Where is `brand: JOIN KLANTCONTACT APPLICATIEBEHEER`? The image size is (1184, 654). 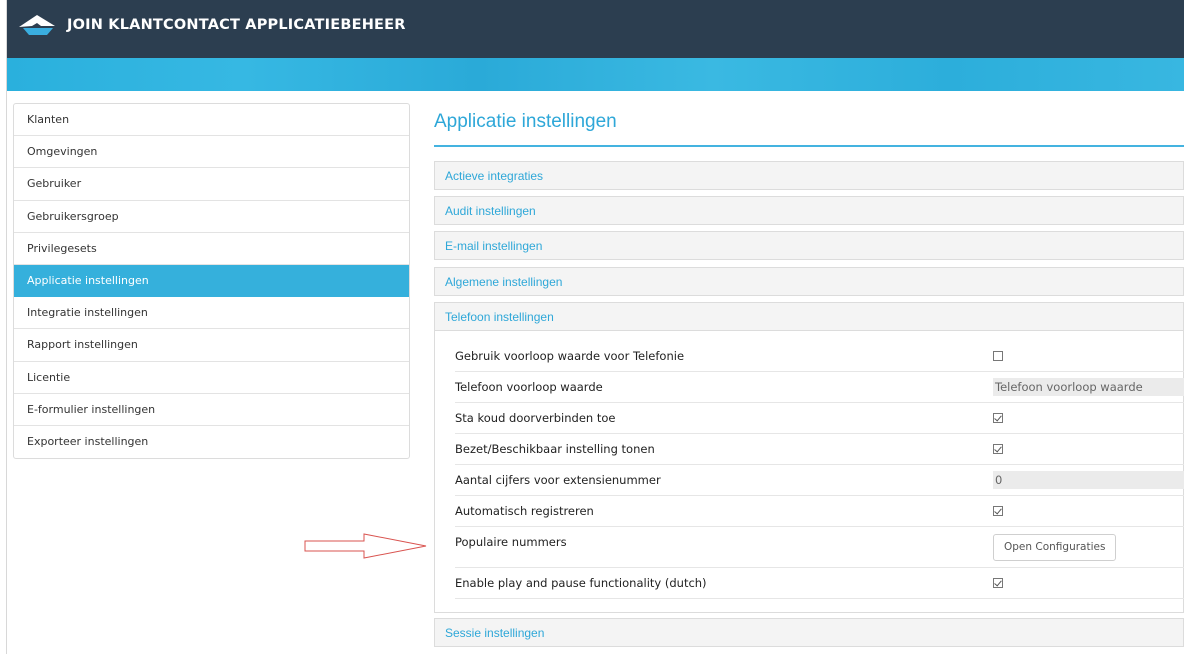
brand: JOIN KLANTCONTACT APPLICATIEBEHEER is located at coordinates (211, 25).